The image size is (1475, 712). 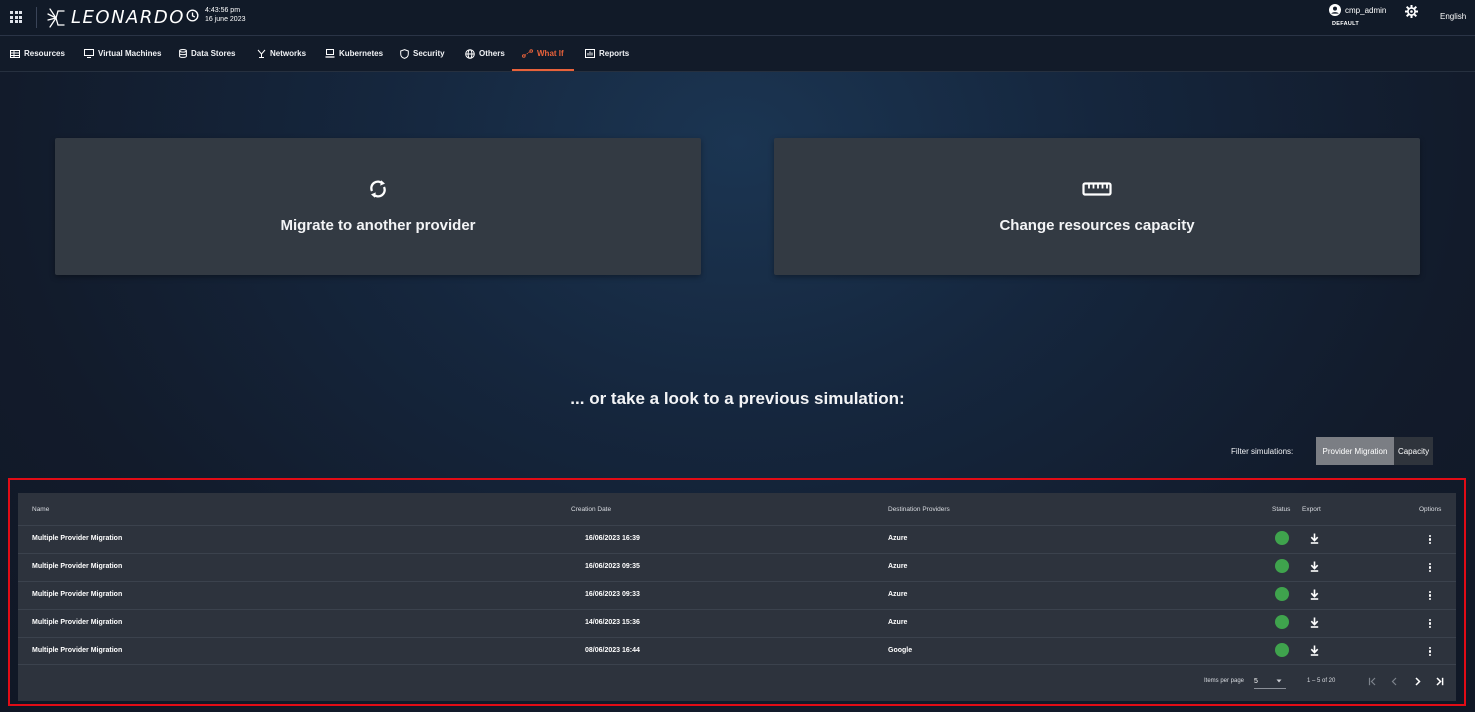 I want to click on language-selector: English, so click(x=1453, y=16).